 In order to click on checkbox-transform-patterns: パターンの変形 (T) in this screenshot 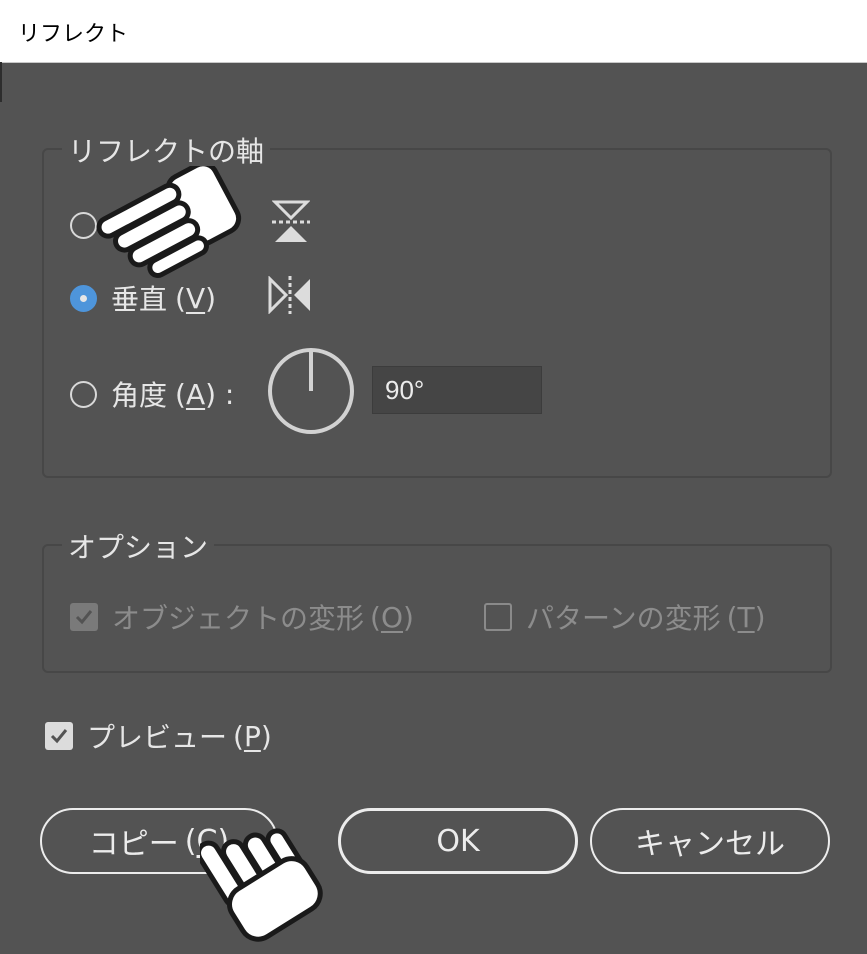, I will do `click(625, 617)`.